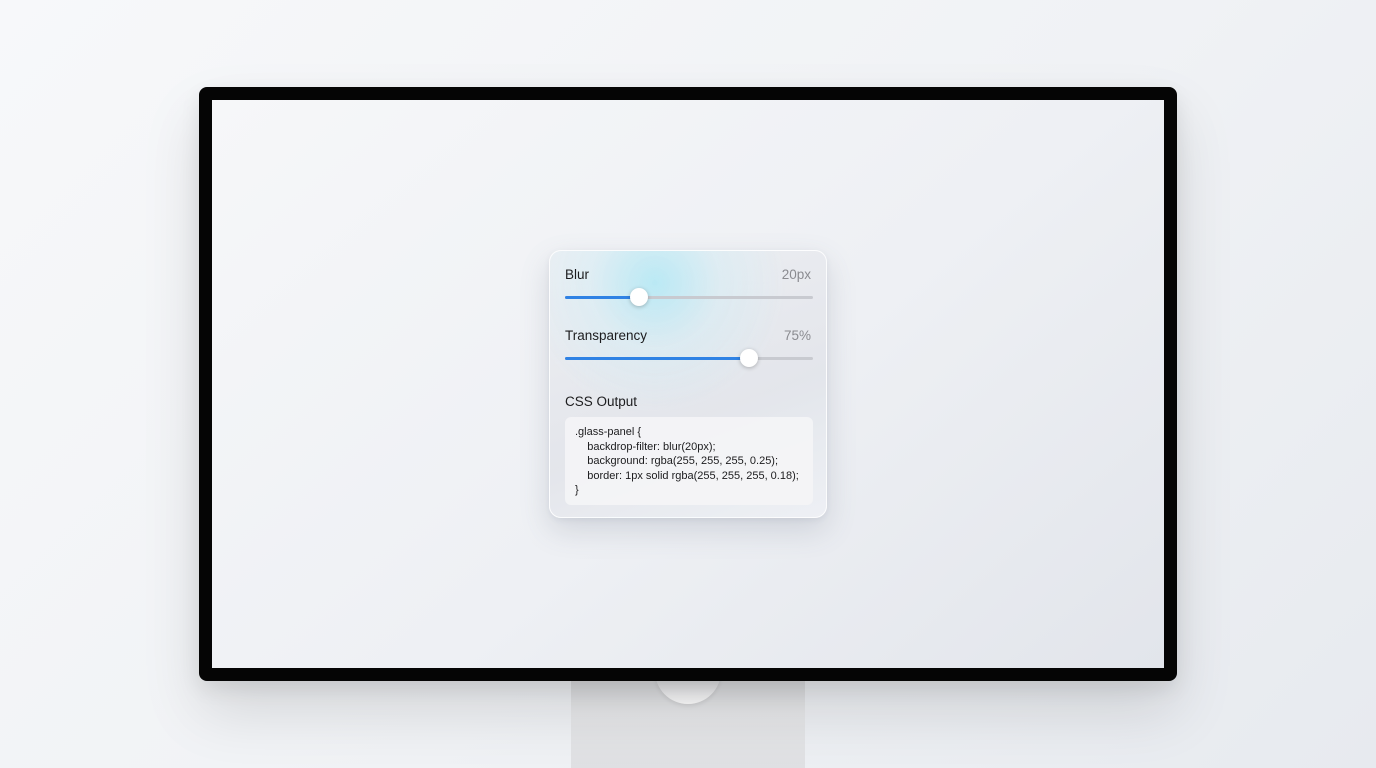 The width and height of the screenshot is (1376, 768). I want to click on transparency-slider, so click(689, 358).